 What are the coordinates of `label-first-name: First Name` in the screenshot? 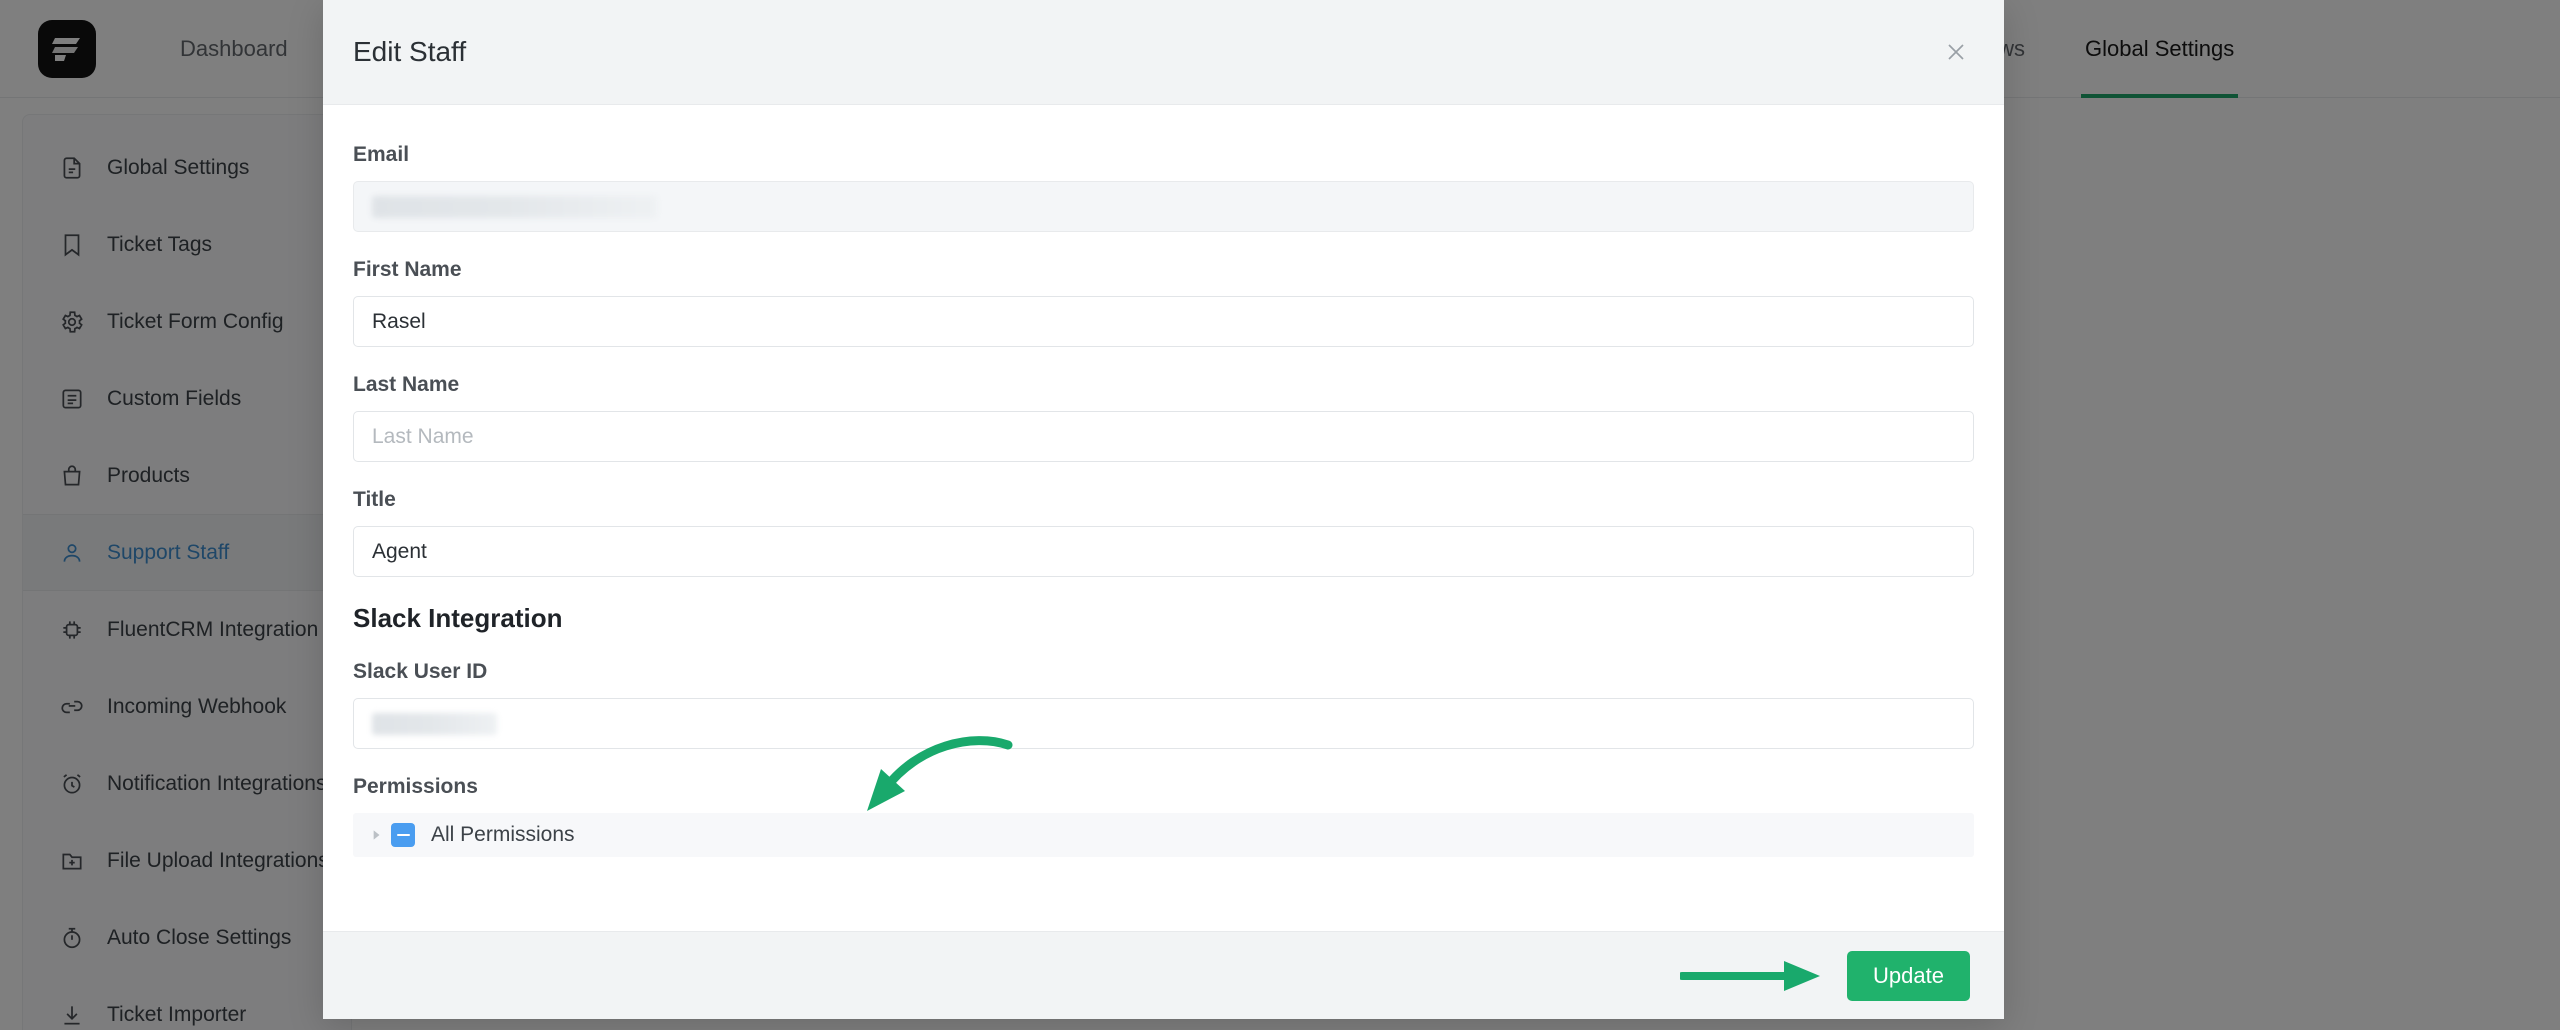 It's located at (407, 269).